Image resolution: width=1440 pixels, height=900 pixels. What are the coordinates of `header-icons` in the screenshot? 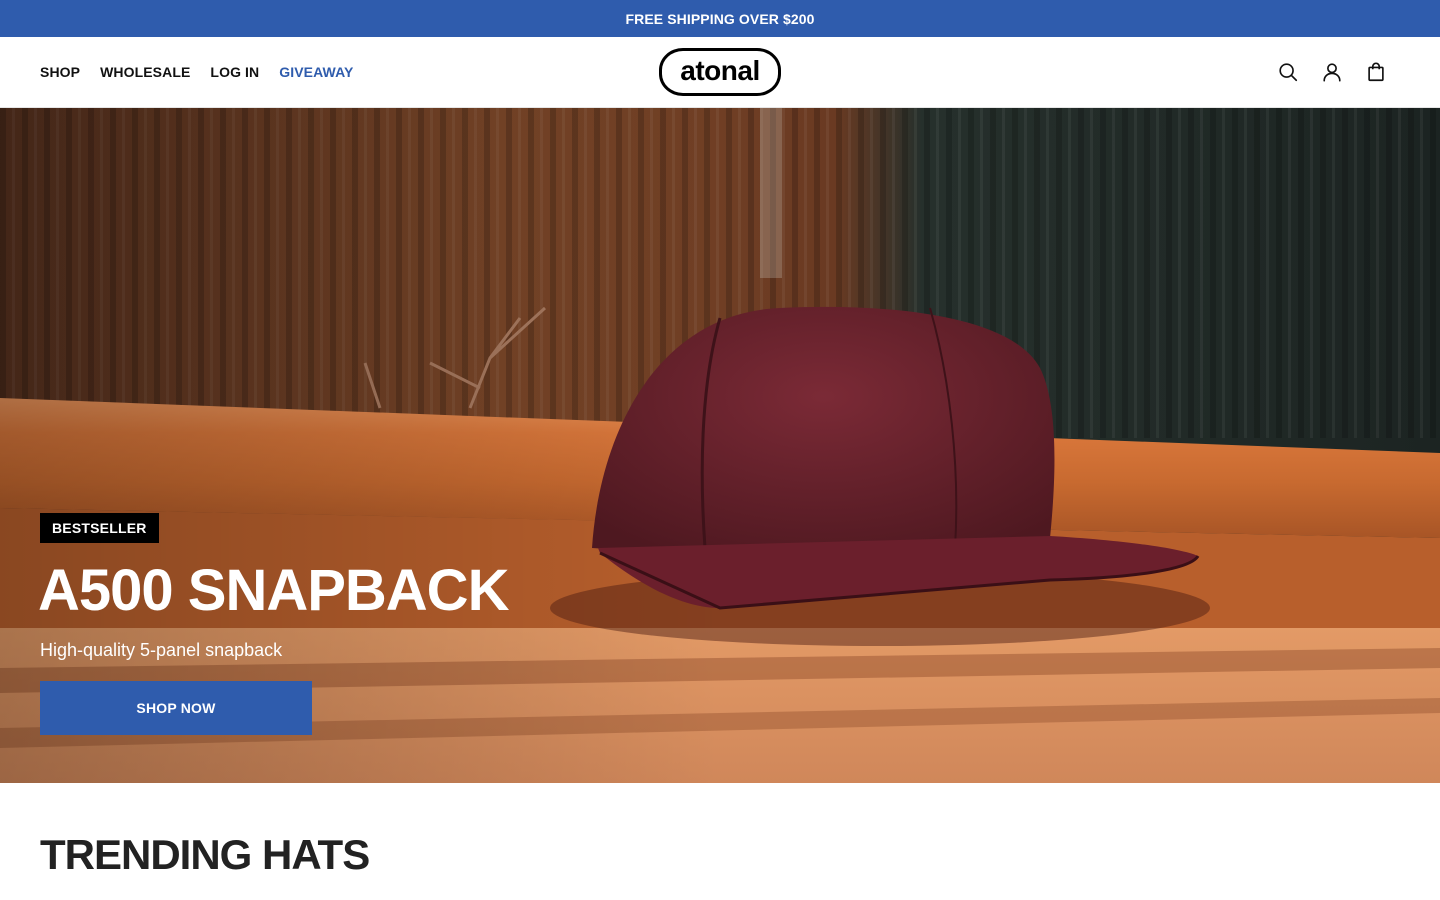 It's located at (1322, 72).